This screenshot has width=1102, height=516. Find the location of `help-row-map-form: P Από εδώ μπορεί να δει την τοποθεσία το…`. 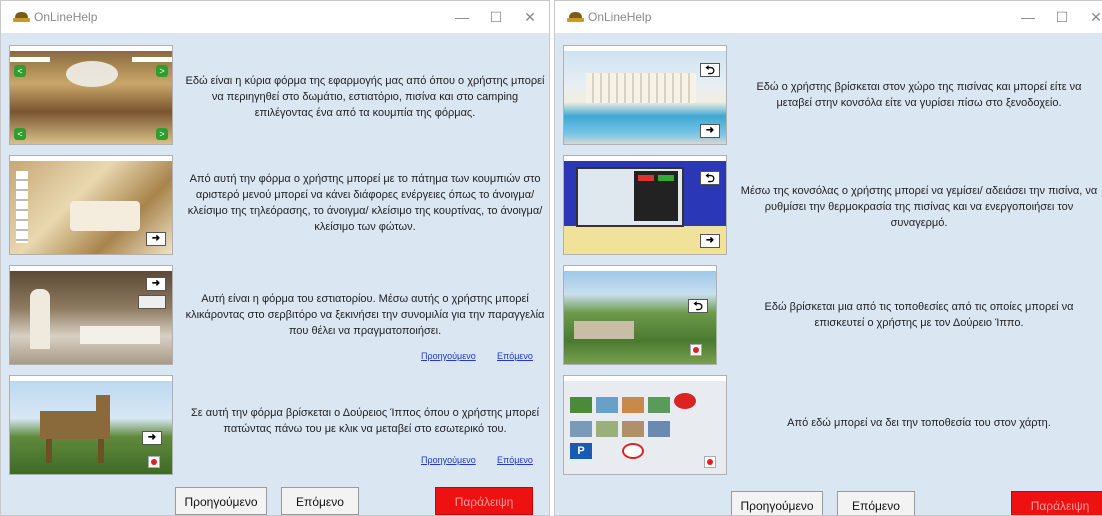

help-row-map-form: P Από εδώ μπορεί να δει την τοποθεσία το… is located at coordinates (828, 424).